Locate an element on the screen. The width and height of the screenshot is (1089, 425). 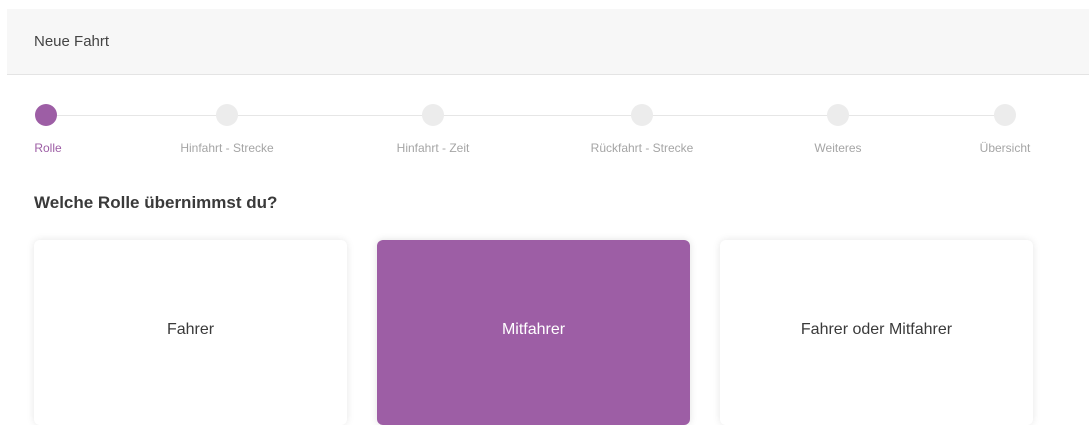
step-dot-uebersicht is located at coordinates (1005, 115).